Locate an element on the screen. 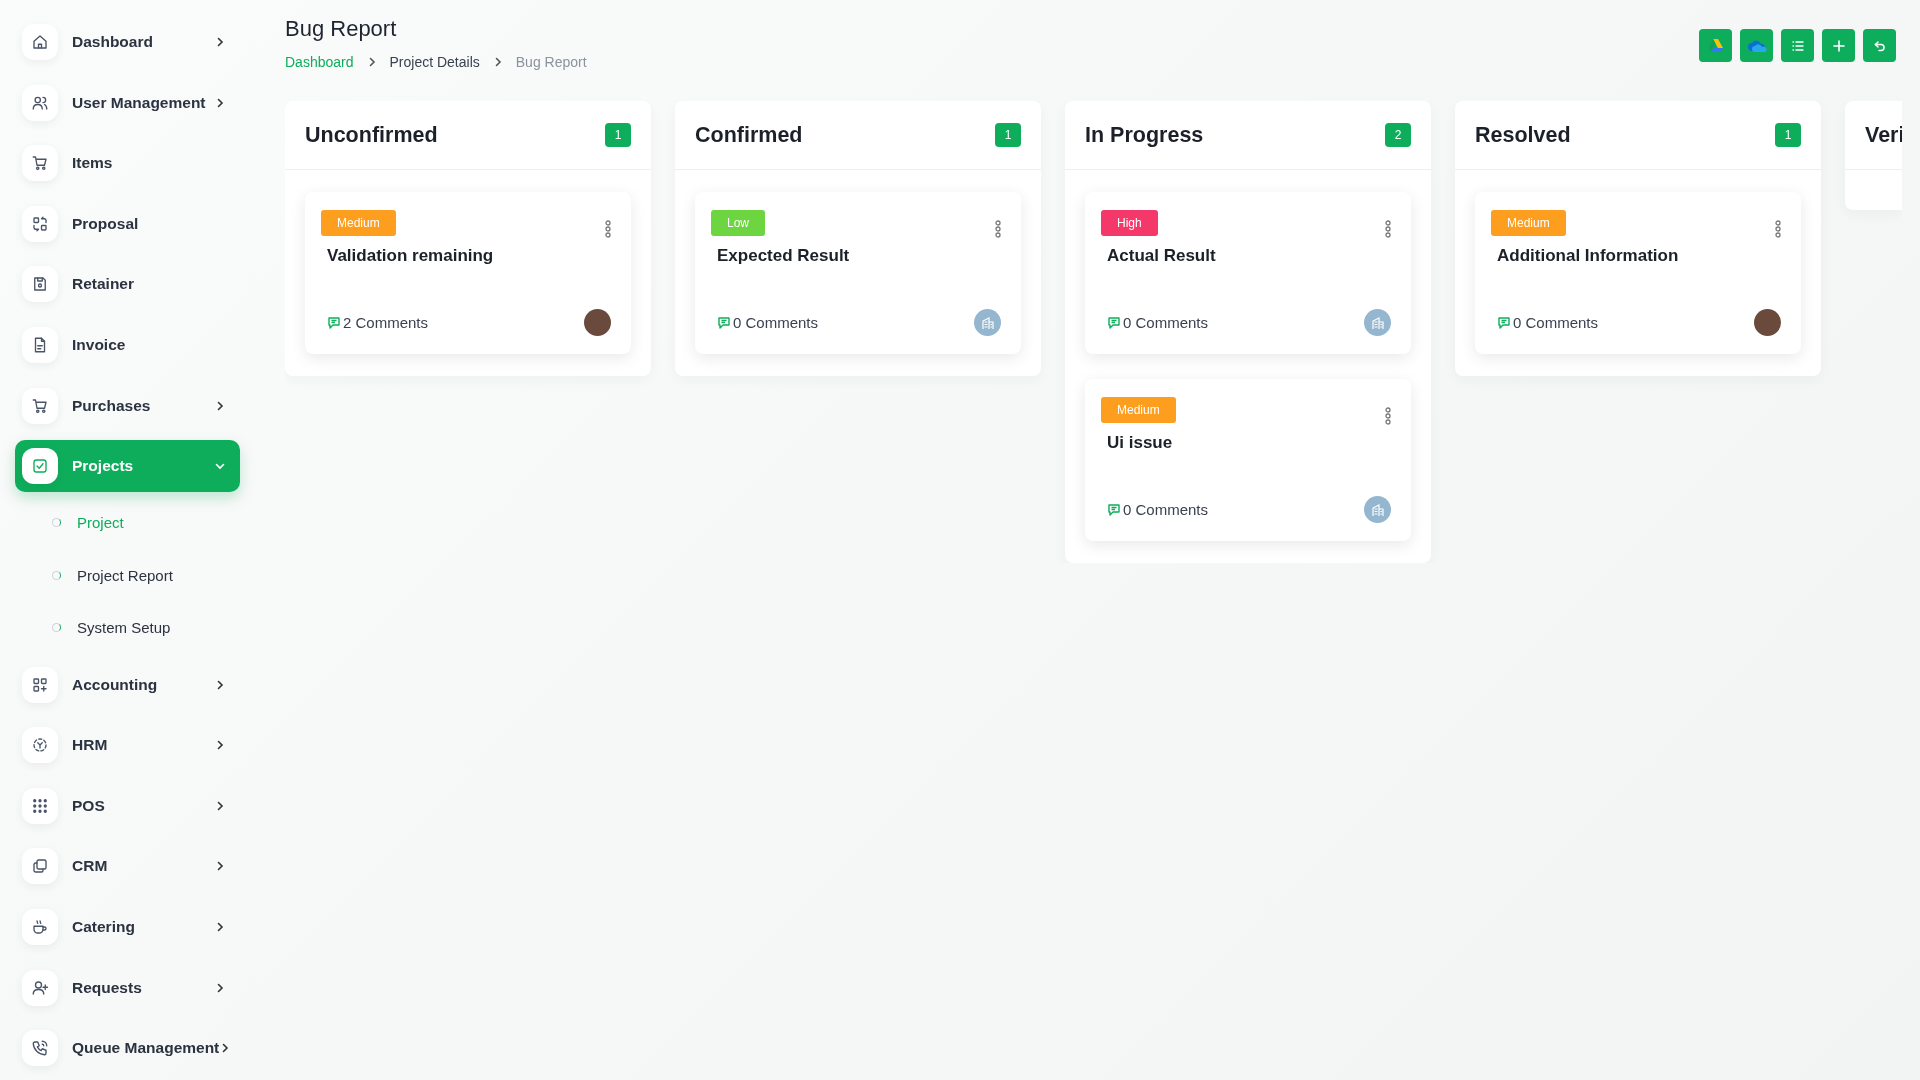  task-card: Medium Ui issue 0 Comments is located at coordinates (1248, 460).